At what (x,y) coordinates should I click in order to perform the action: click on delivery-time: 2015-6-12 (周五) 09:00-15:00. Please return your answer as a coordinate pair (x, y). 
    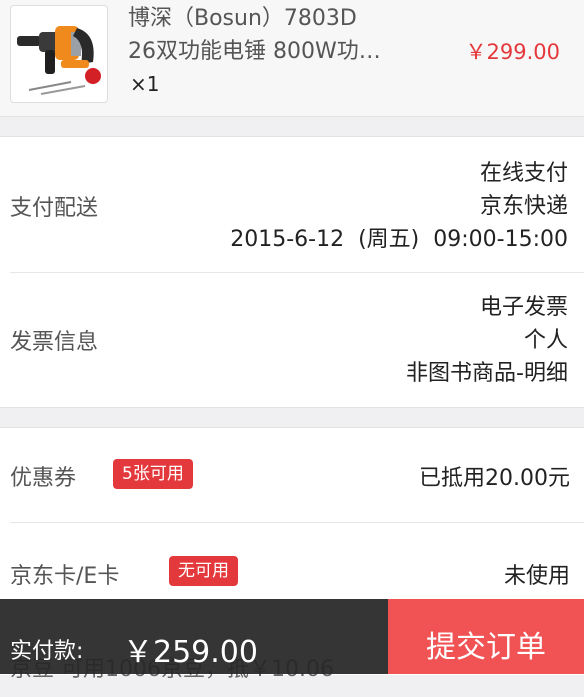
    Looking at the image, I should click on (399, 239).